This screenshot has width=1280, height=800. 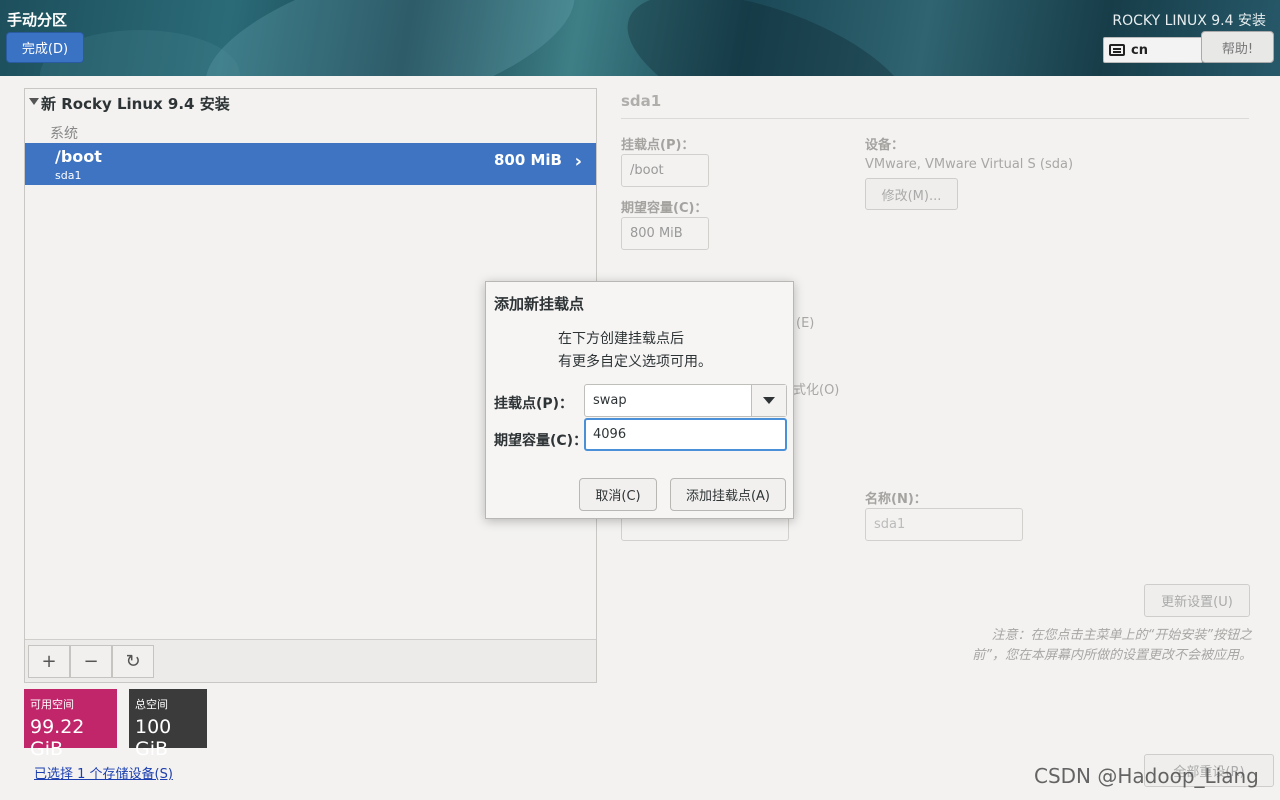 I want to click on chevron-down-icon, so click(x=769, y=400).